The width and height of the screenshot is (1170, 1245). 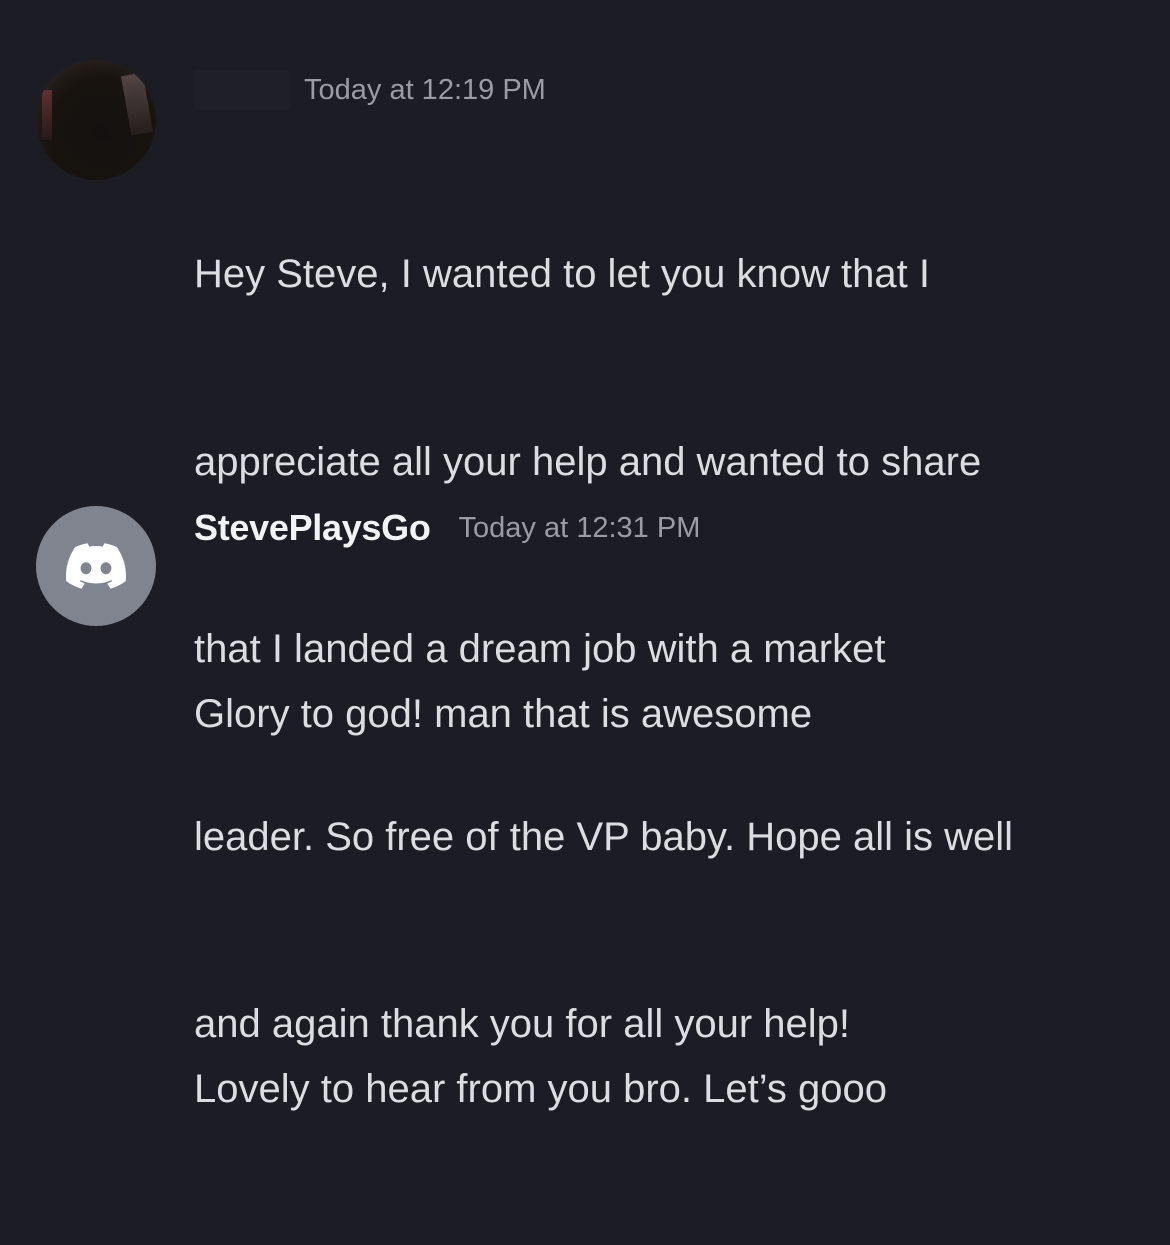 What do you see at coordinates (447, 528) in the screenshot?
I see `message-header: StevePlaysGo Today at 12:31 PM` at bounding box center [447, 528].